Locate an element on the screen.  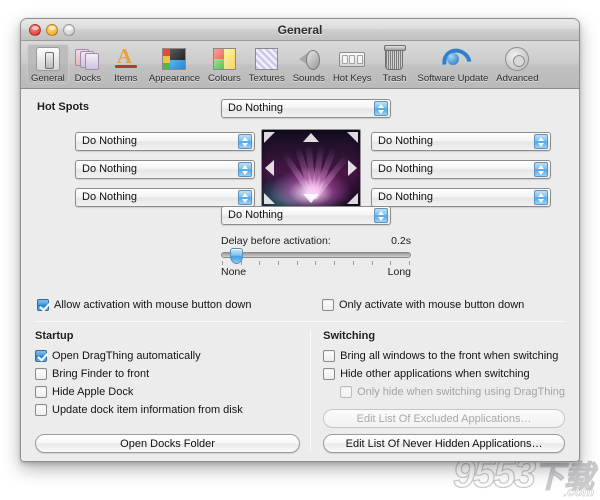
hotspot-marker-bottom-right is located at coordinates (352, 198).